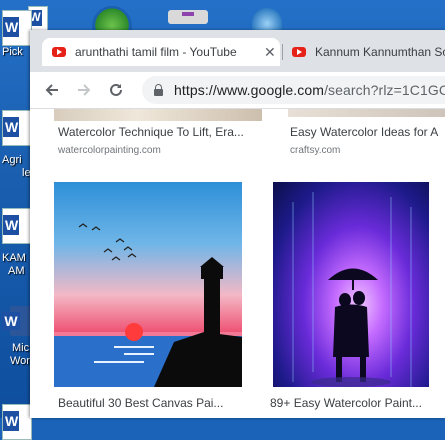  I want to click on tab-youtube-arunthathi: arunthathi tamil film - YouTube ✕, so click(161, 52).